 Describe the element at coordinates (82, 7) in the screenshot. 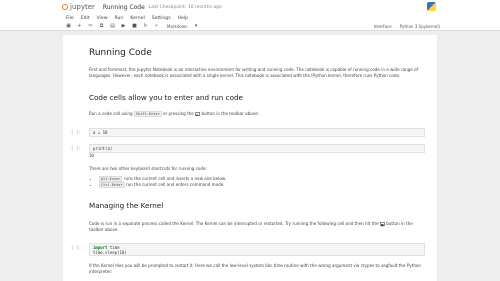

I see `logo-text: jupyter` at that location.